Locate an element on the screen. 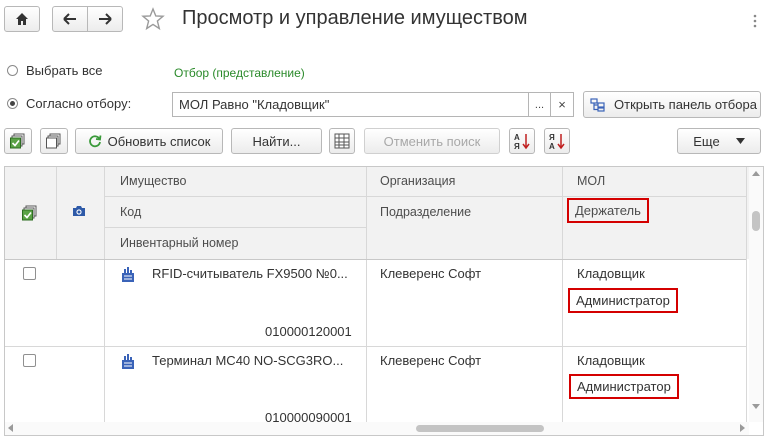 The height and width of the screenshot is (442, 767). photo-column-header is located at coordinates (79, 212).